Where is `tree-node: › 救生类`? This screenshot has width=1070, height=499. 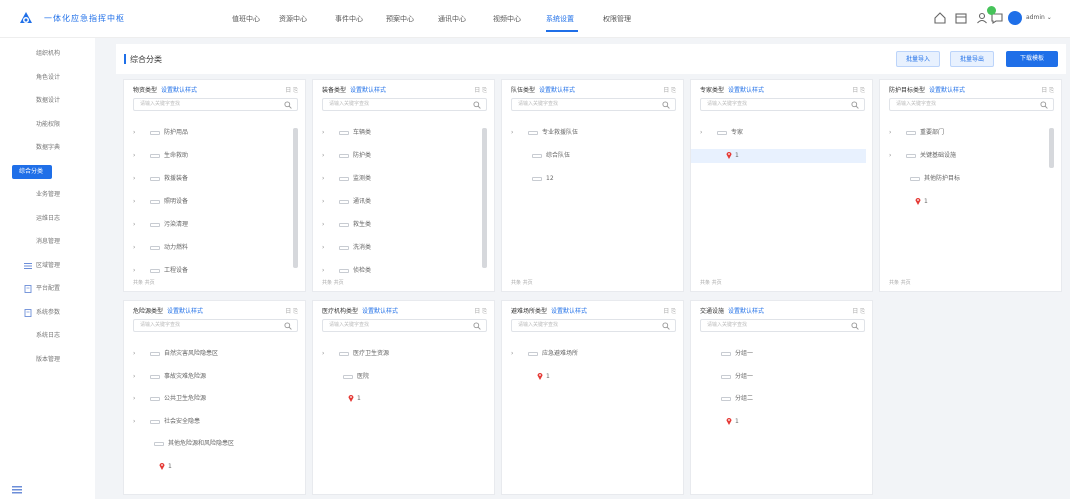
tree-node: › 救生类 is located at coordinates (400, 225).